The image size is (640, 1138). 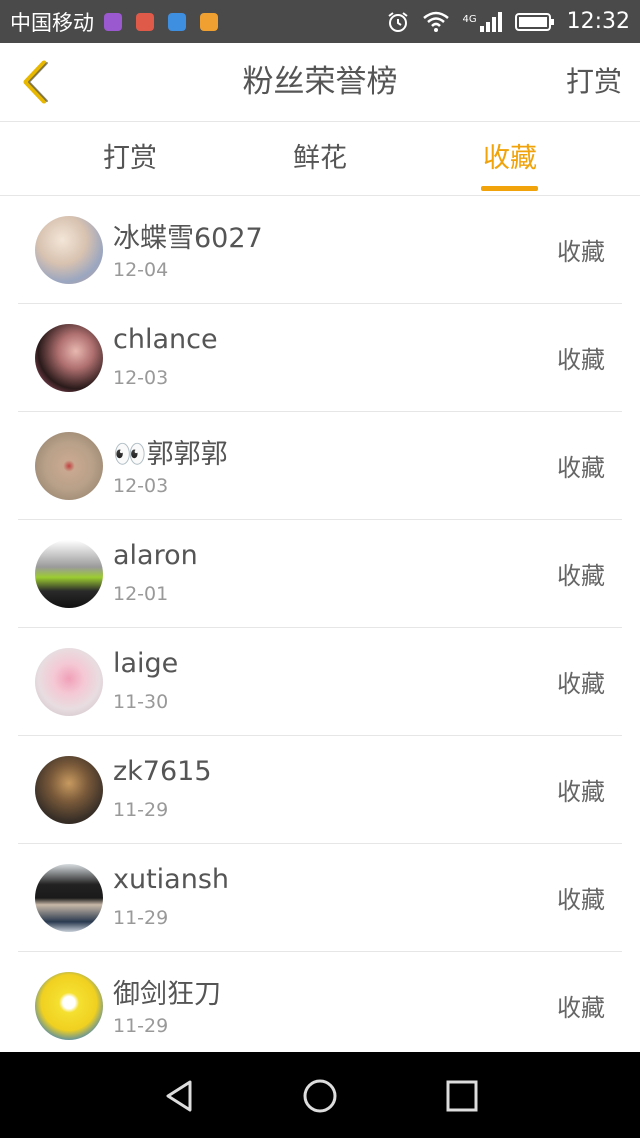 What do you see at coordinates (146, 663) in the screenshot?
I see `fan-name: laige` at bounding box center [146, 663].